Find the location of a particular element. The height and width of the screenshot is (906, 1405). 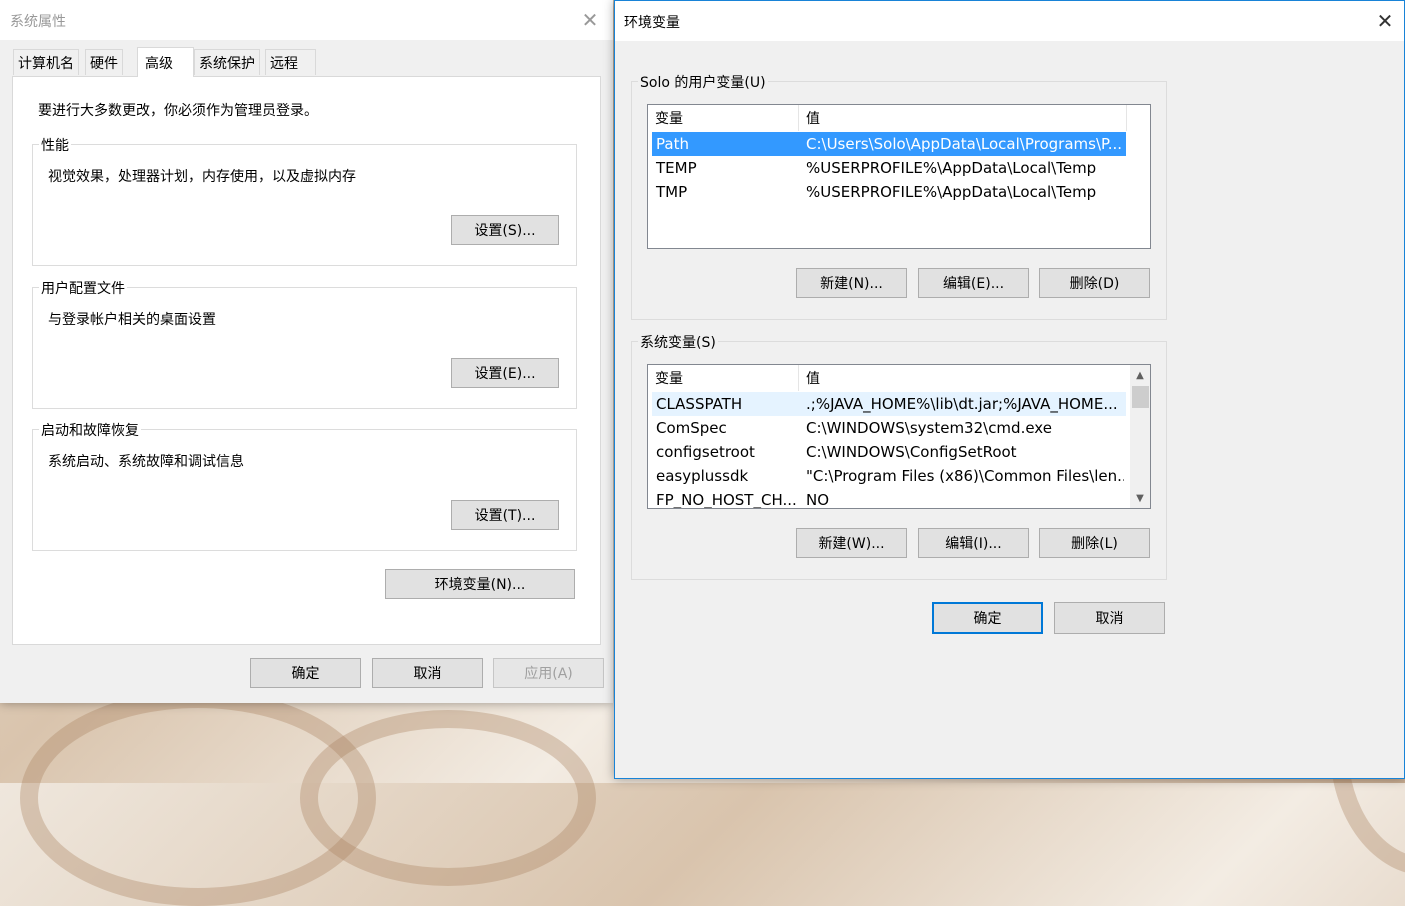

tab-hardware: 硬件 is located at coordinates (104, 62).